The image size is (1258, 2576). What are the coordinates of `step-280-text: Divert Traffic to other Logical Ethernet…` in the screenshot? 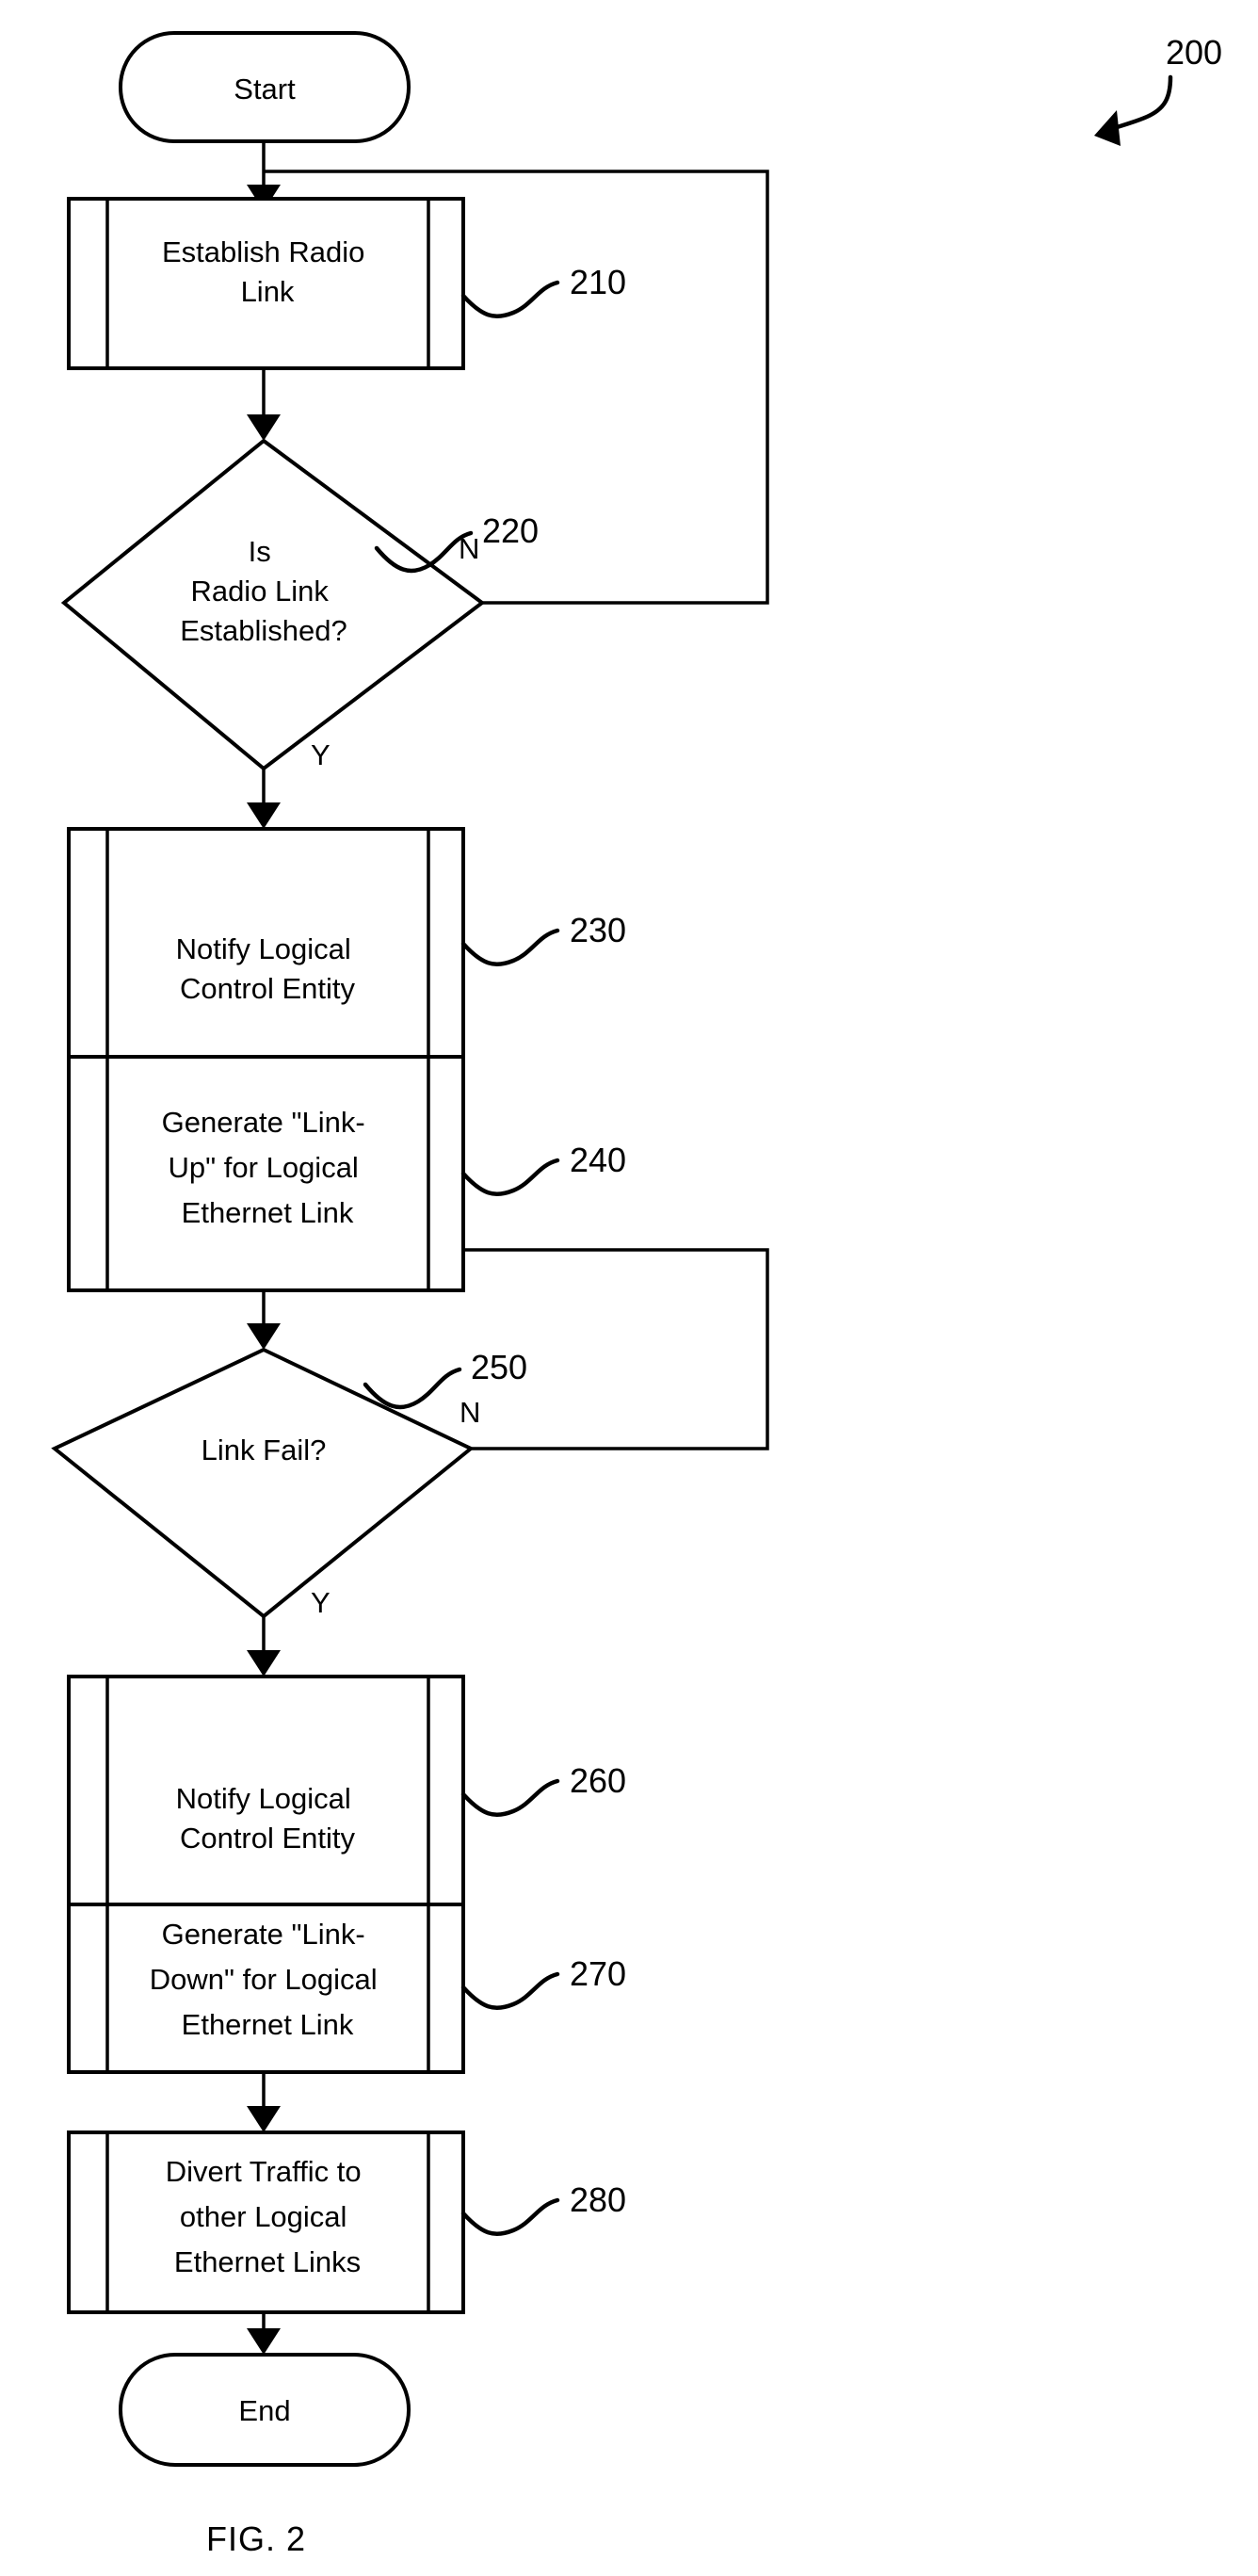 It's located at (268, 2216).